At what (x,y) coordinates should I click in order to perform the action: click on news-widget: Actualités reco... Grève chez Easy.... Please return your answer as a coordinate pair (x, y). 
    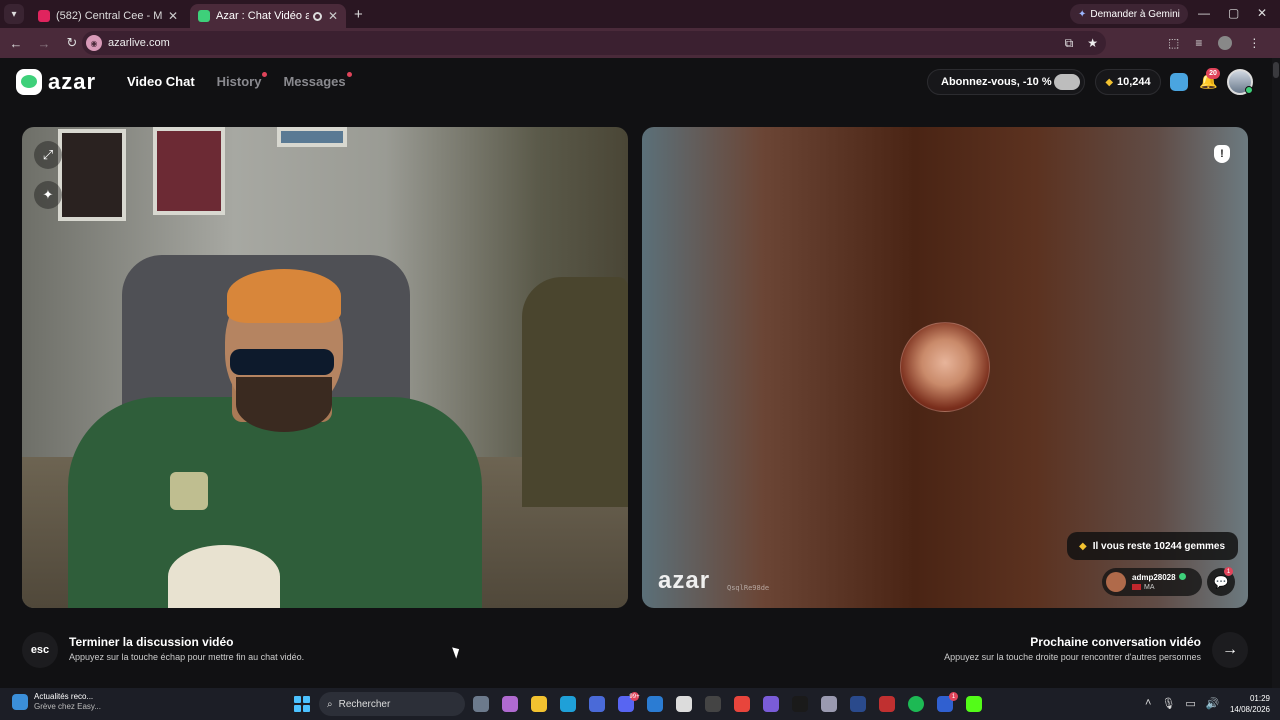
    Looking at the image, I should click on (56, 702).